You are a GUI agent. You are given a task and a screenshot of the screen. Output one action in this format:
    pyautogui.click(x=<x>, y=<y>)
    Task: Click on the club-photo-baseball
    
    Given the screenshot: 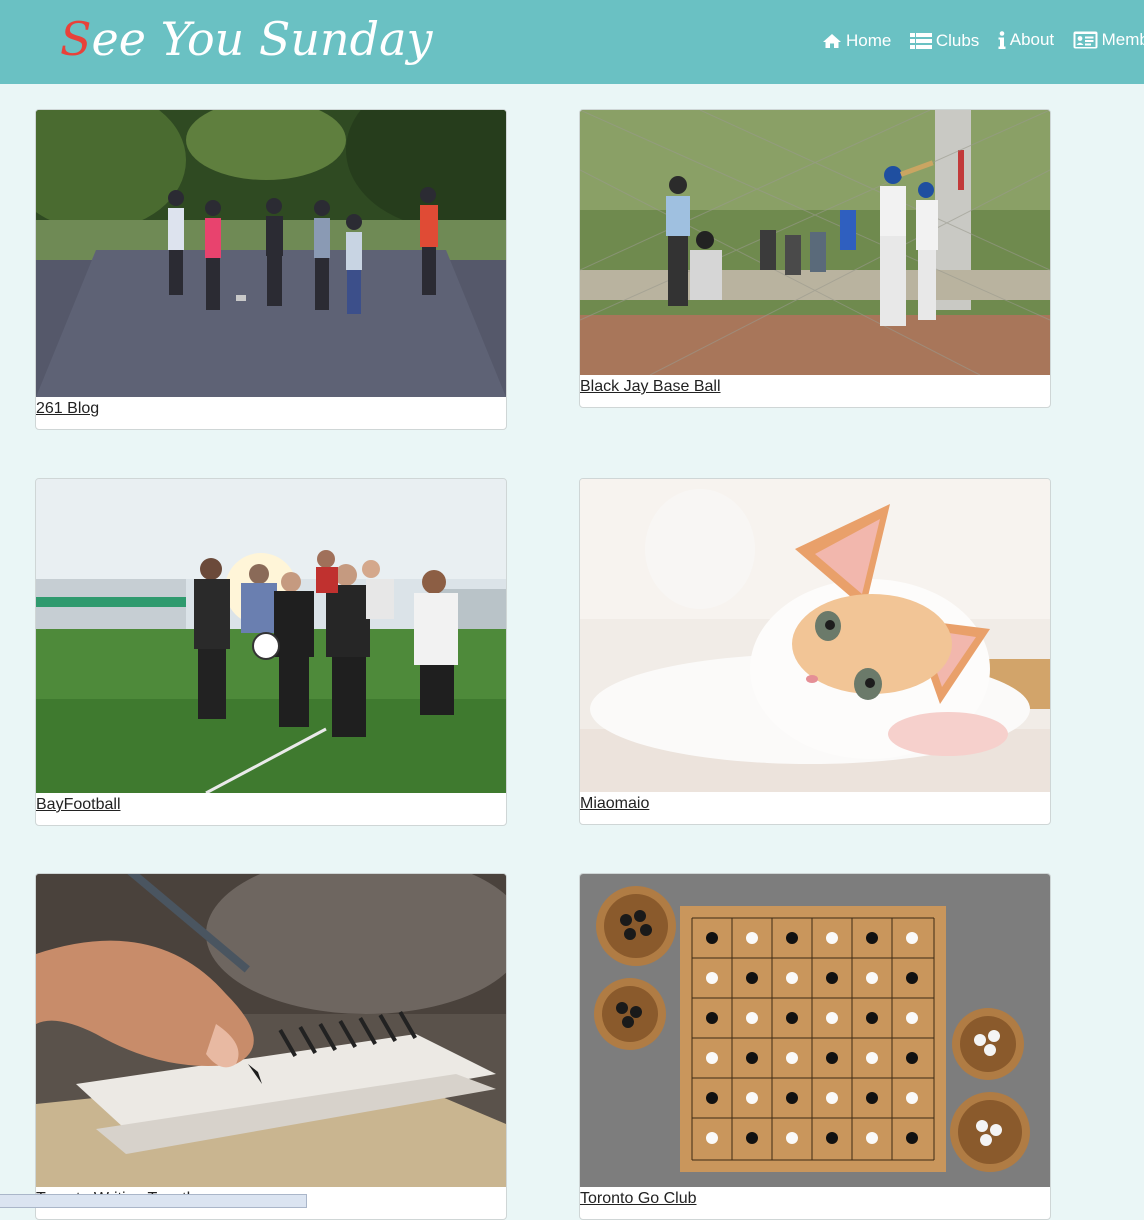 What is the action you would take?
    pyautogui.click(x=815, y=242)
    